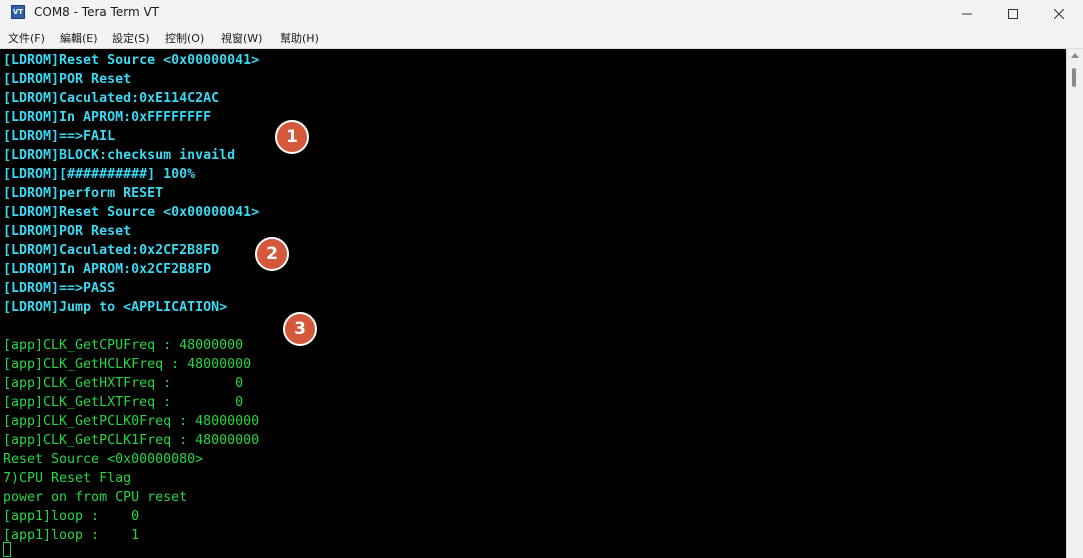 This screenshot has width=1083, height=558. Describe the element at coordinates (241, 38) in the screenshot. I see `menu-window: 視窗(W)` at that location.